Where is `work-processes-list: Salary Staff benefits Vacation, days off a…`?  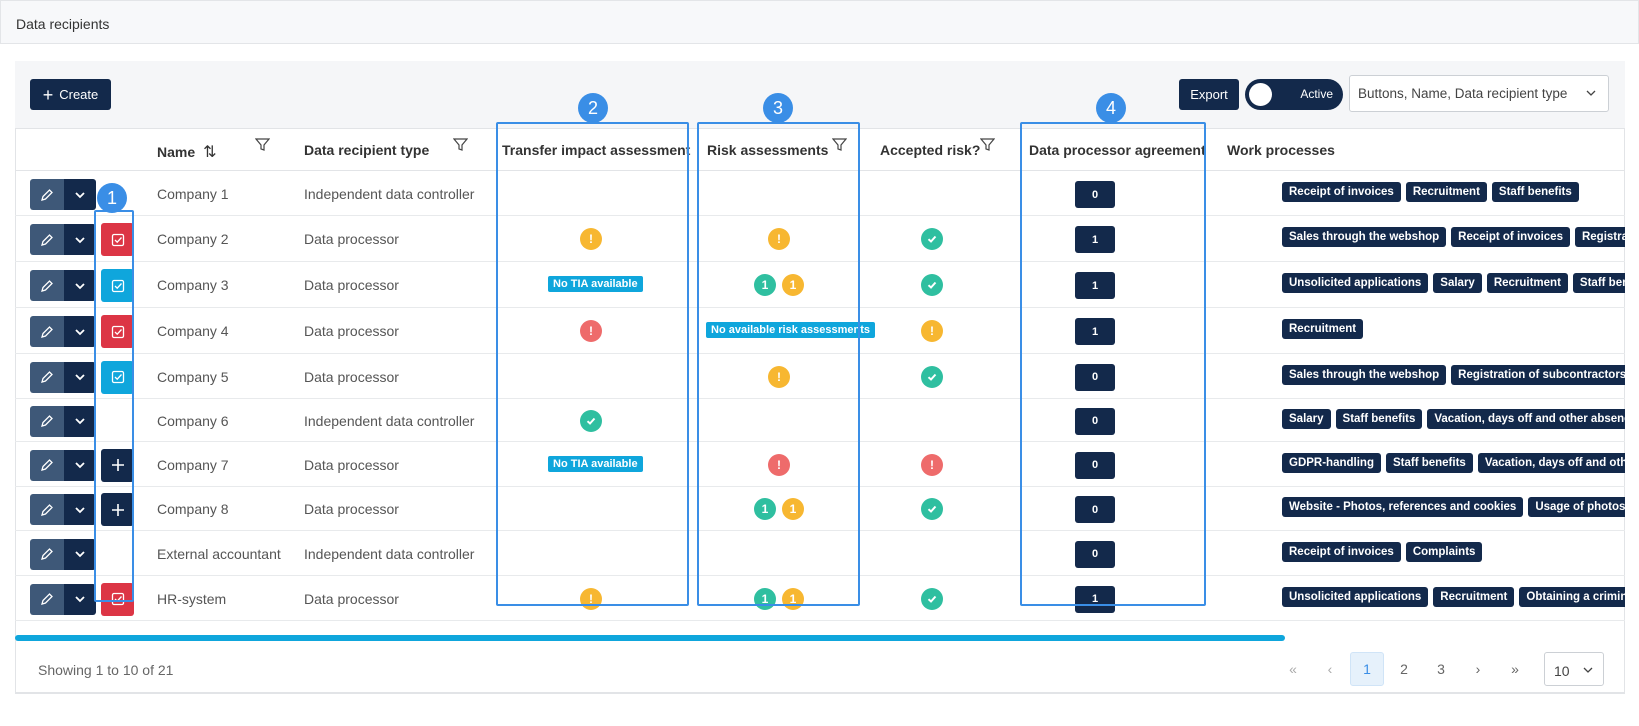 work-processes-list: Salary Staff benefits Vacation, days off a… is located at coordinates (1453, 420).